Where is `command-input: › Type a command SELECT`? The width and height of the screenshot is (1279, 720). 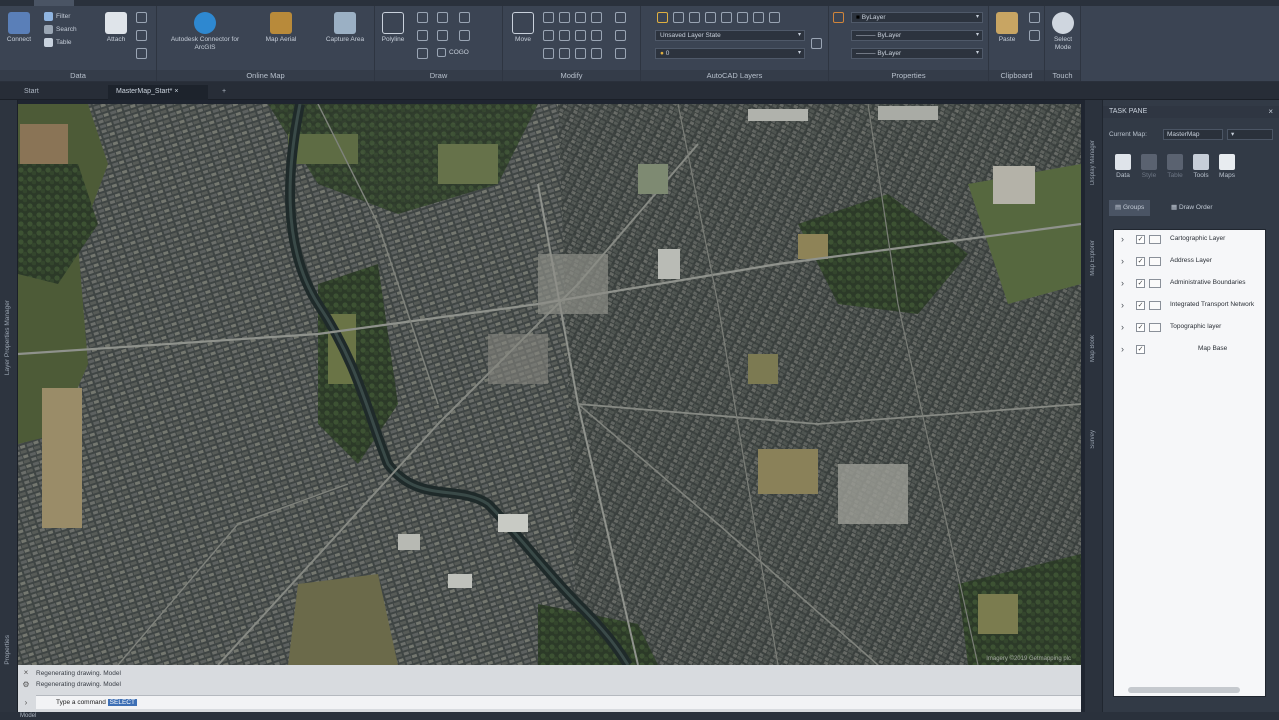 command-input: › Type a command SELECT is located at coordinates (553, 702).